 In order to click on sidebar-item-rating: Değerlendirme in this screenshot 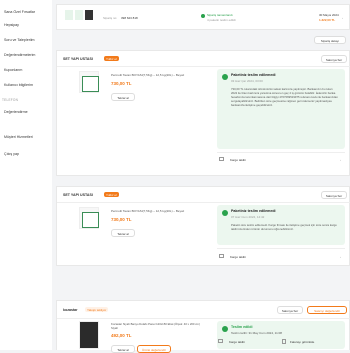, I will do `click(16, 112)`.